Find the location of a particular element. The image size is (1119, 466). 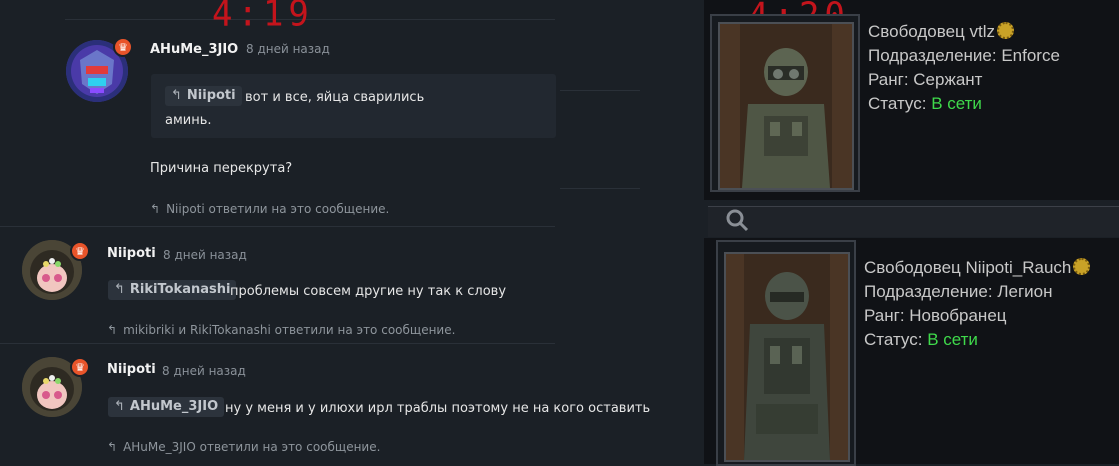

quote-text: вот и все, яйца сварились is located at coordinates (335, 97).